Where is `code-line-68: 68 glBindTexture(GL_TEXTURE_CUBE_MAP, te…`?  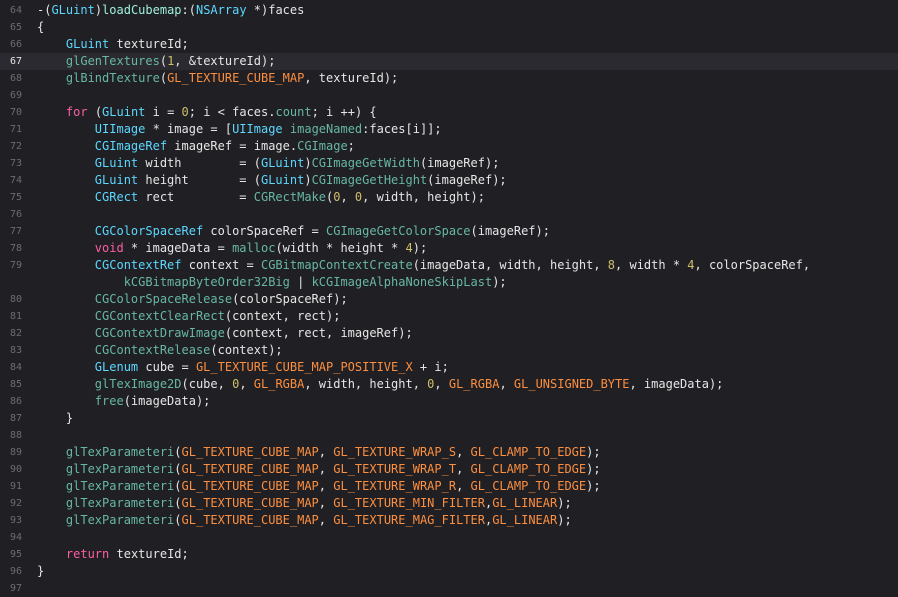 code-line-68: 68 glBindTexture(GL_TEXTURE_CUBE_MAP, te… is located at coordinates (449, 78).